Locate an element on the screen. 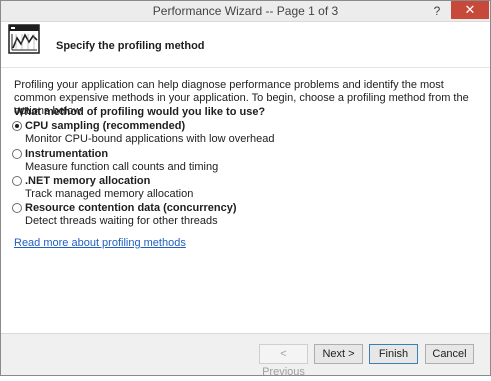 The image size is (491, 381). option-description: Detect threads waiting for other threads is located at coordinates (121, 221).